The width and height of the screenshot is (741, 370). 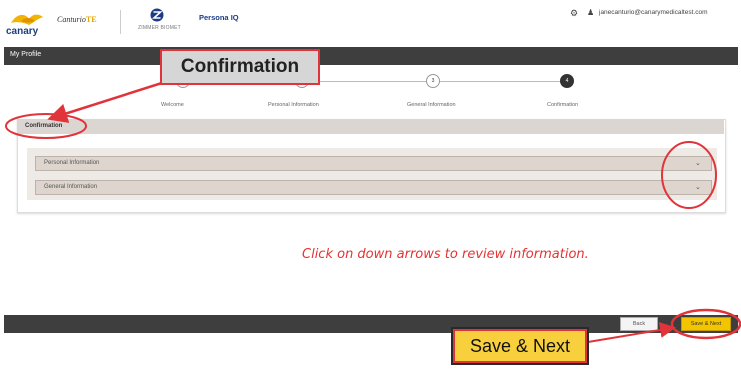 What do you see at coordinates (705, 324) in the screenshot?
I see `highlight-ellipse-save` at bounding box center [705, 324].